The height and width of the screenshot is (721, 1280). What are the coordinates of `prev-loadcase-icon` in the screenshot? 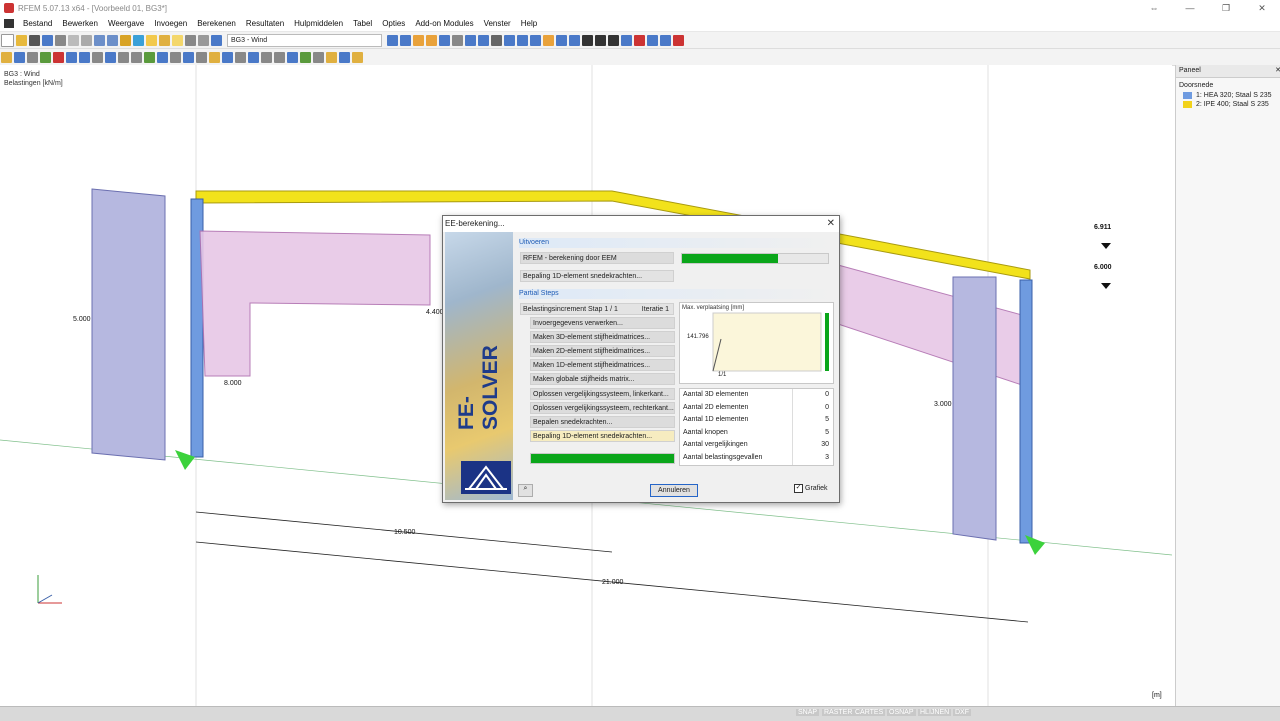 It's located at (392, 40).